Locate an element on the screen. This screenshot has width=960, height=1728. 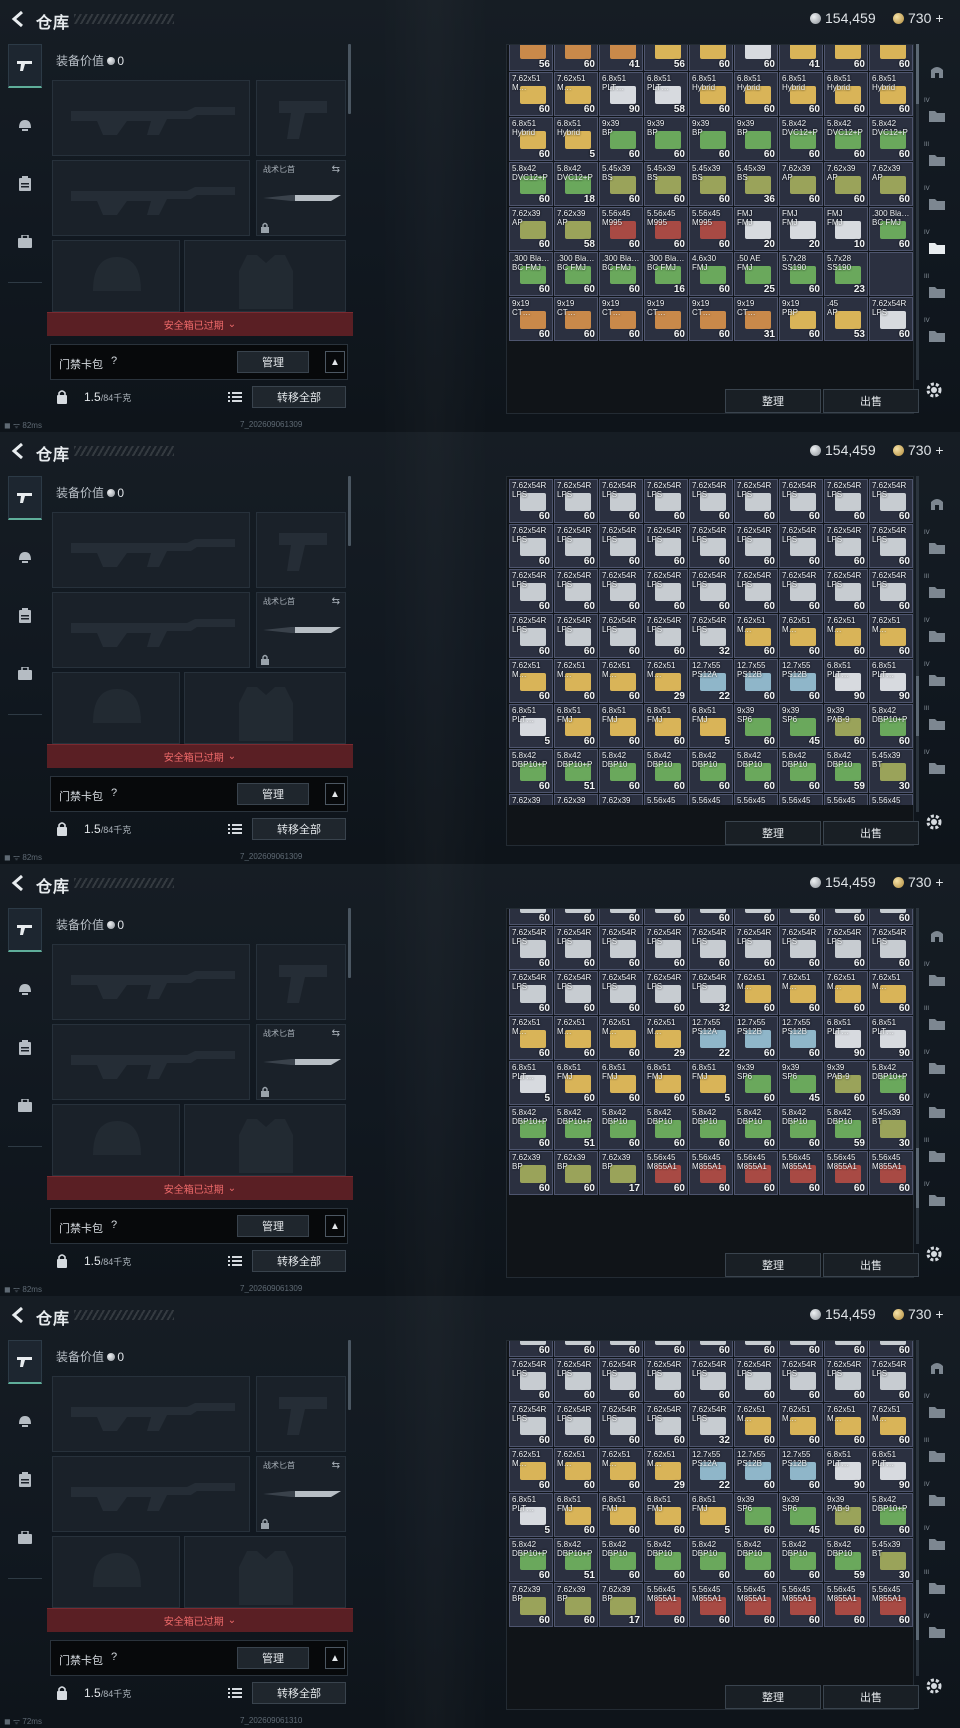
ammo-item: 5.56x45 M855A1 is located at coordinates (666, 799).